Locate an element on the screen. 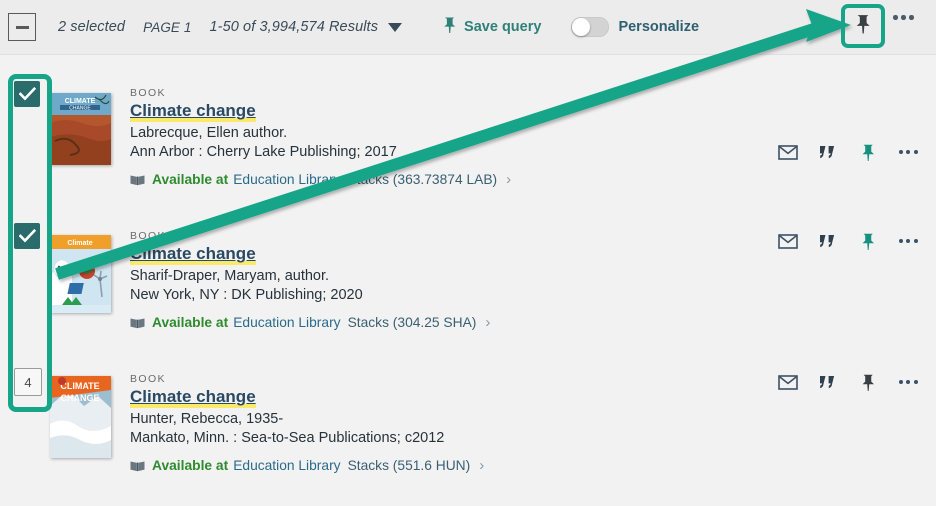 Image resolution: width=936 pixels, height=506 pixels. result-author: Labrecque, Ellen author. is located at coordinates (209, 133).